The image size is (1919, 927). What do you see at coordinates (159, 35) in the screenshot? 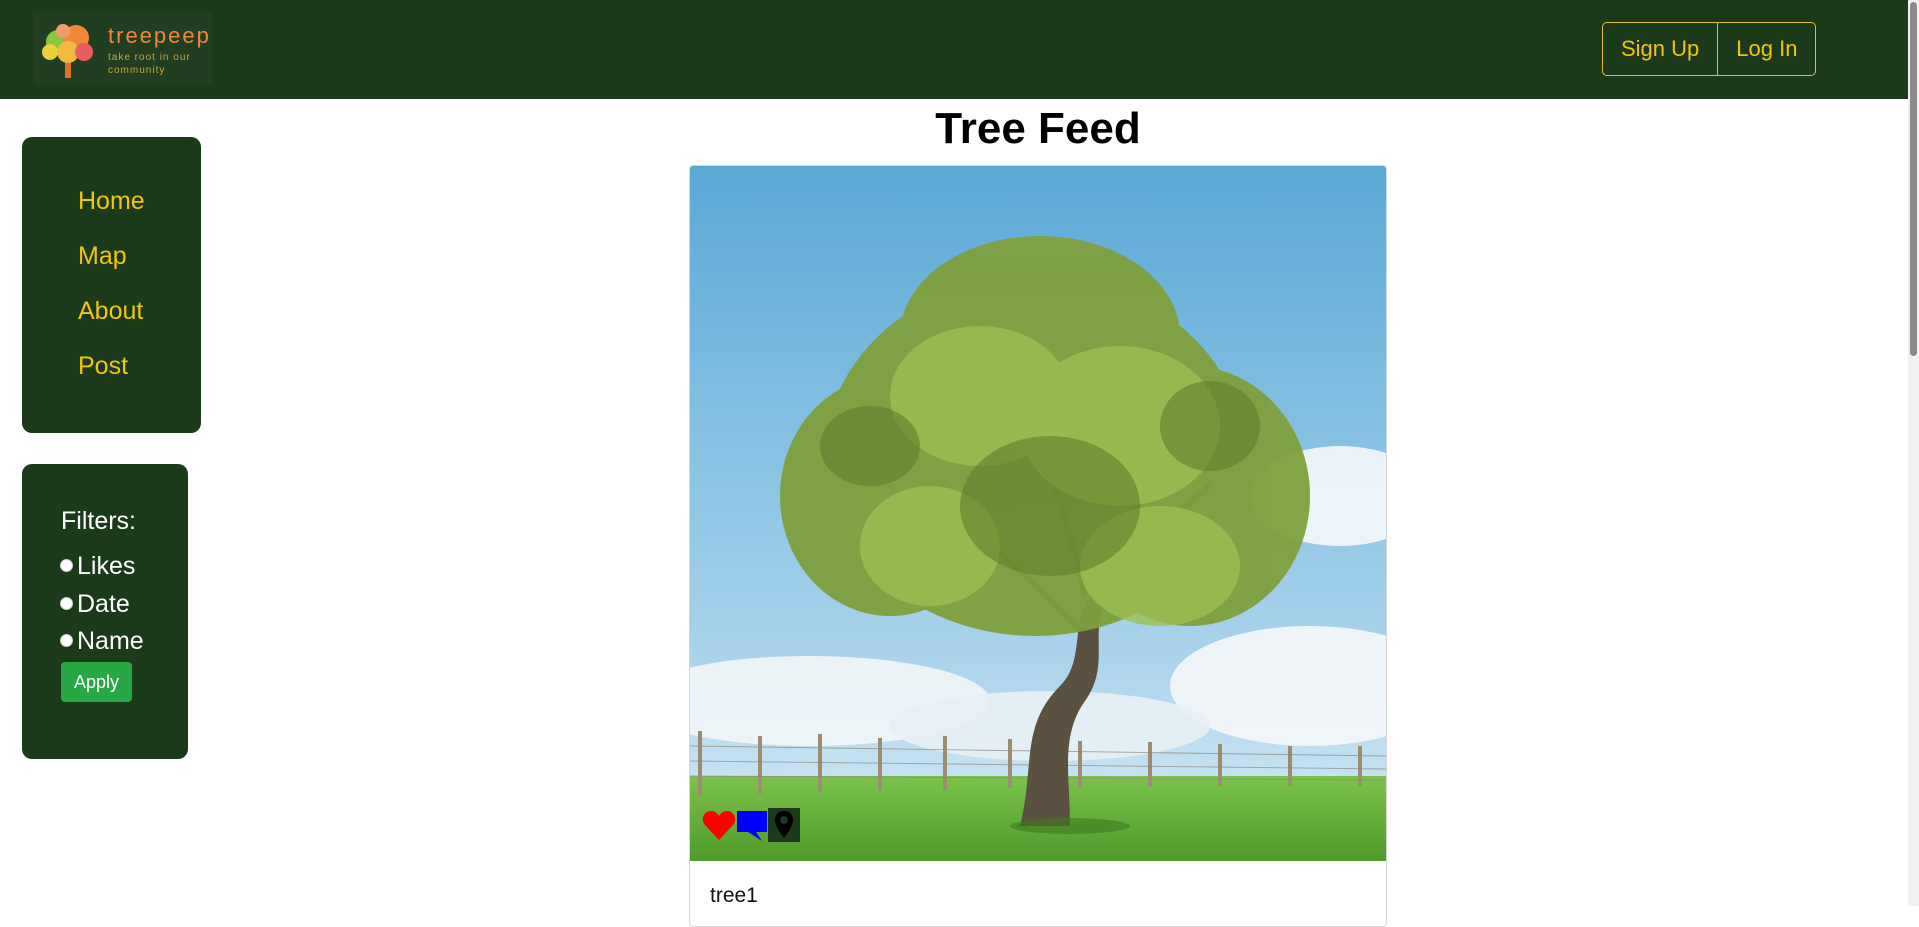
I see `logo-name: treepeep` at bounding box center [159, 35].